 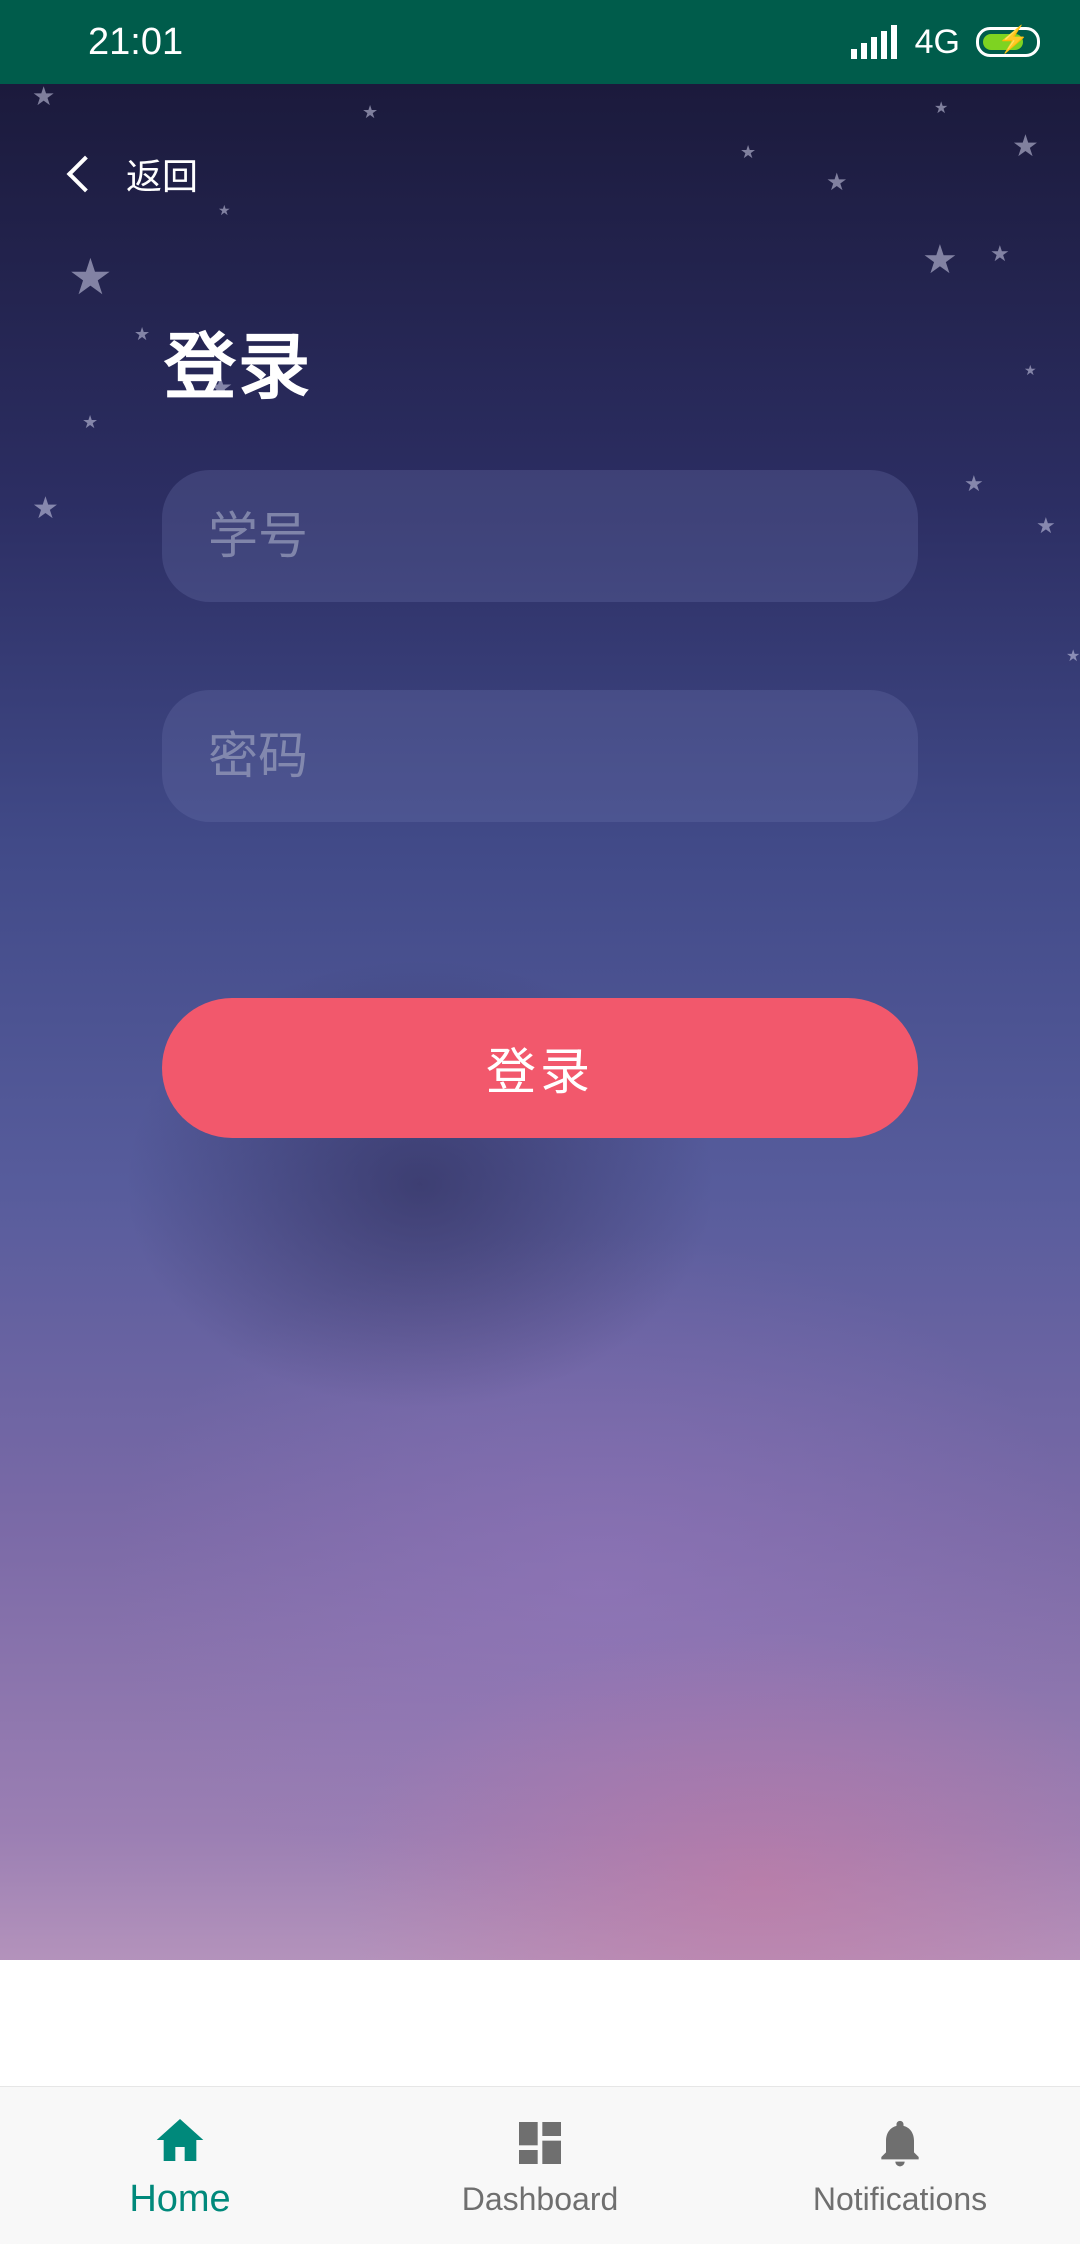 What do you see at coordinates (540, 756) in the screenshot?
I see `password-input` at bounding box center [540, 756].